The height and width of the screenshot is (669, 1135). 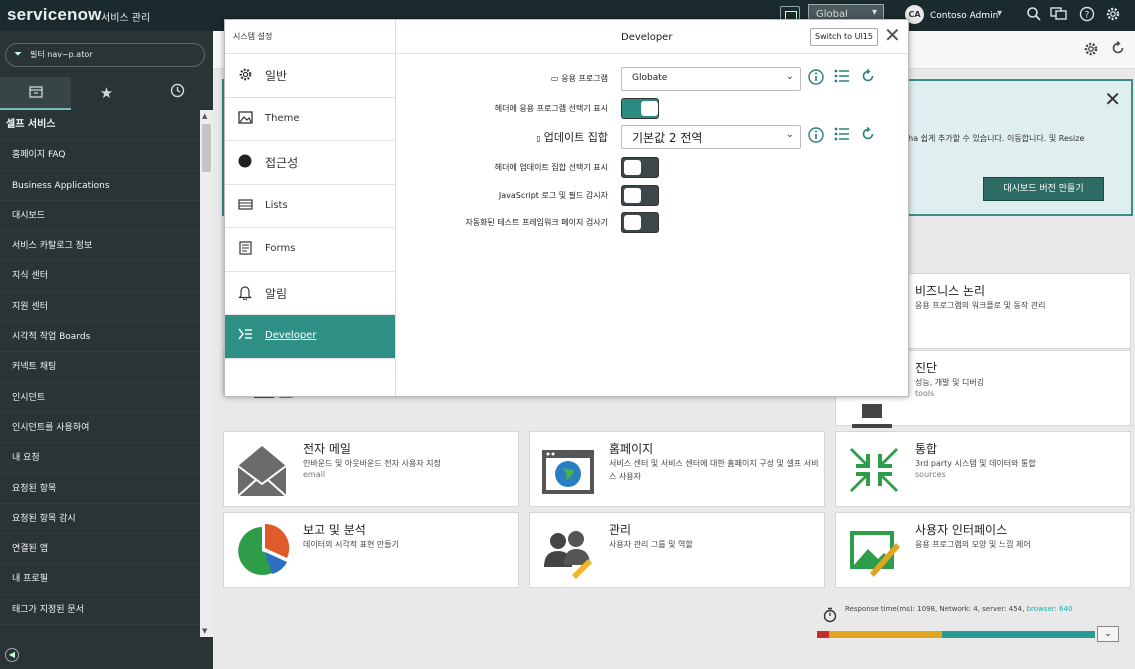 I want to click on update-set-select: 기본값 2 전역 ⌄, so click(x=711, y=137).